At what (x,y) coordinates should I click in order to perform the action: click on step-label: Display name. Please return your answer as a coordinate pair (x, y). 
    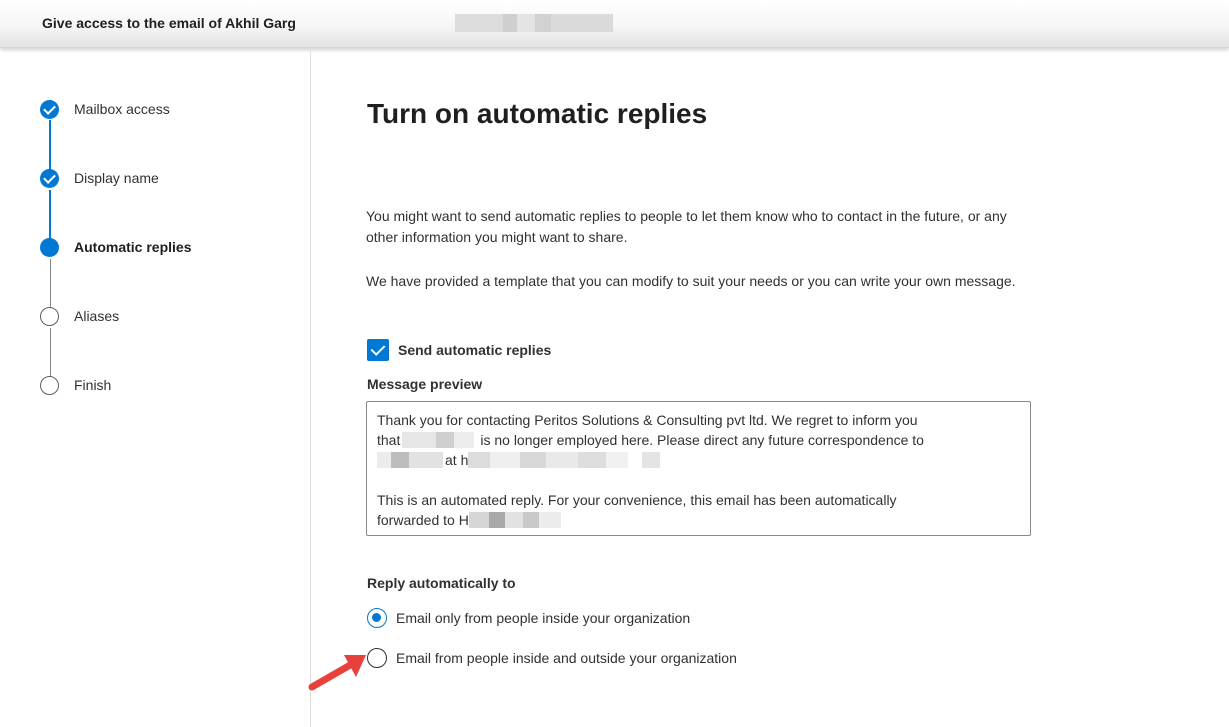
    Looking at the image, I should click on (116, 178).